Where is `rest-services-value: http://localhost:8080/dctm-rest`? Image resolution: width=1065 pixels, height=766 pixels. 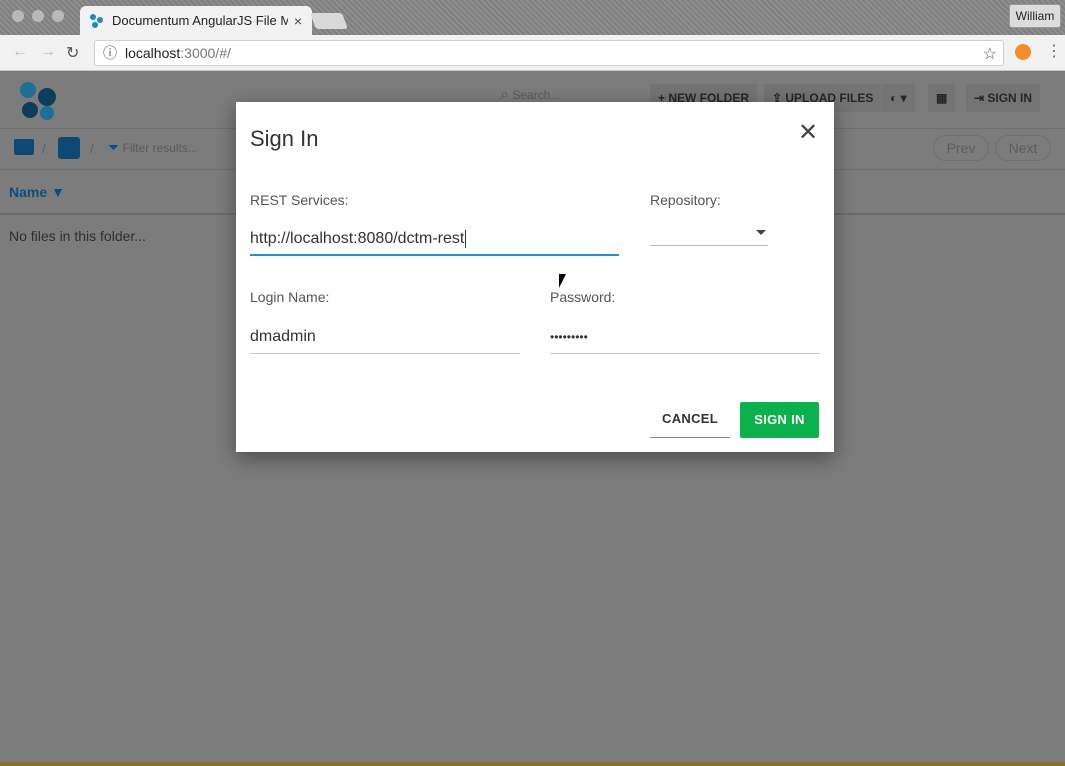
rest-services-value: http://localhost:8080/dctm-rest is located at coordinates (357, 238).